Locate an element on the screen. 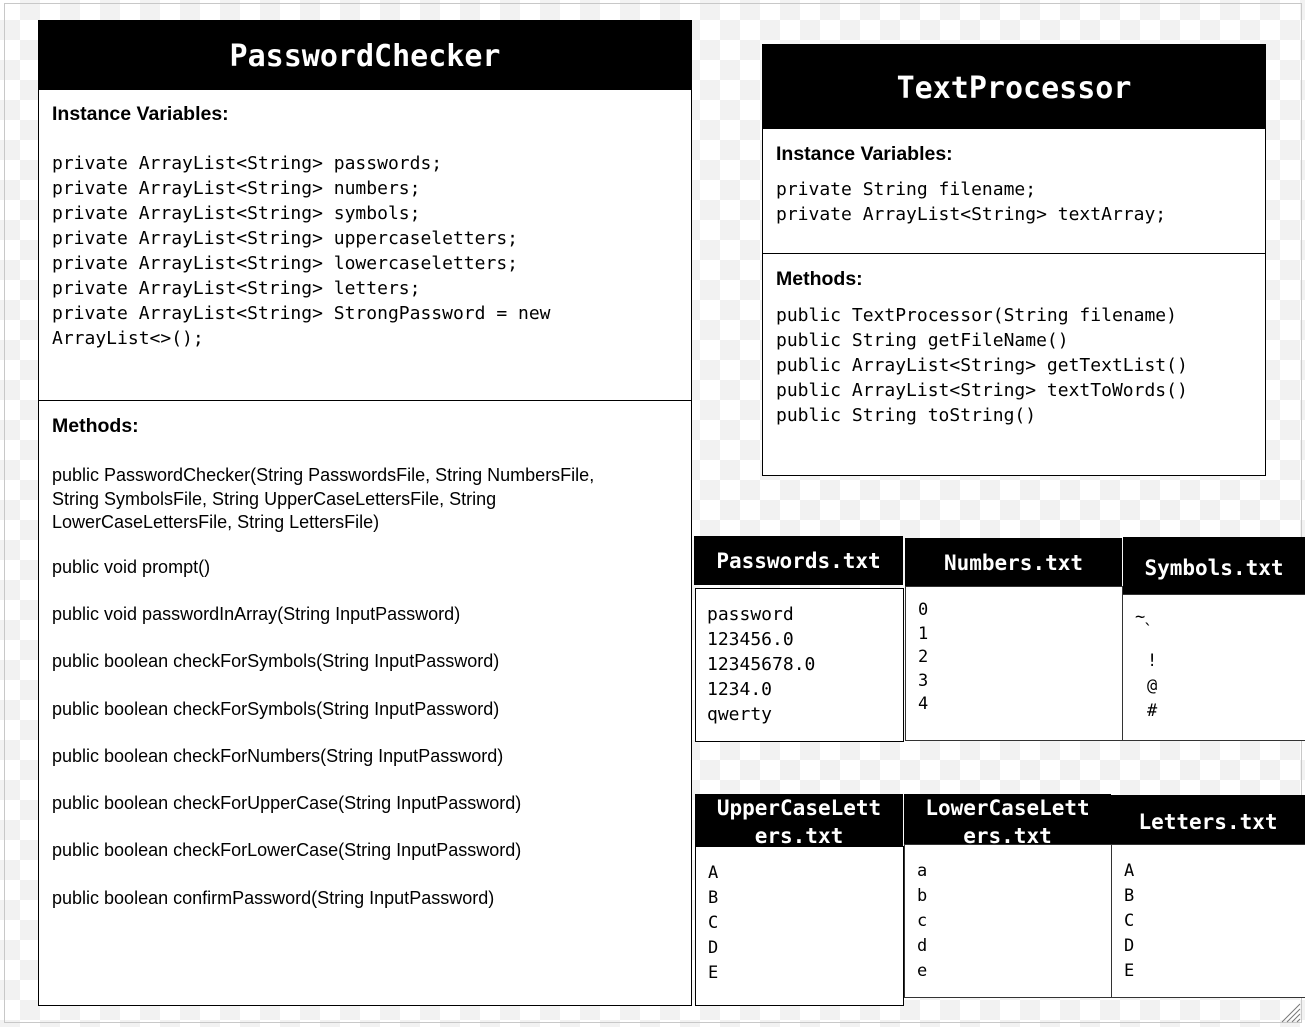 The width and height of the screenshot is (1305, 1027). text-processor-header: TextProcessor is located at coordinates (1014, 87).